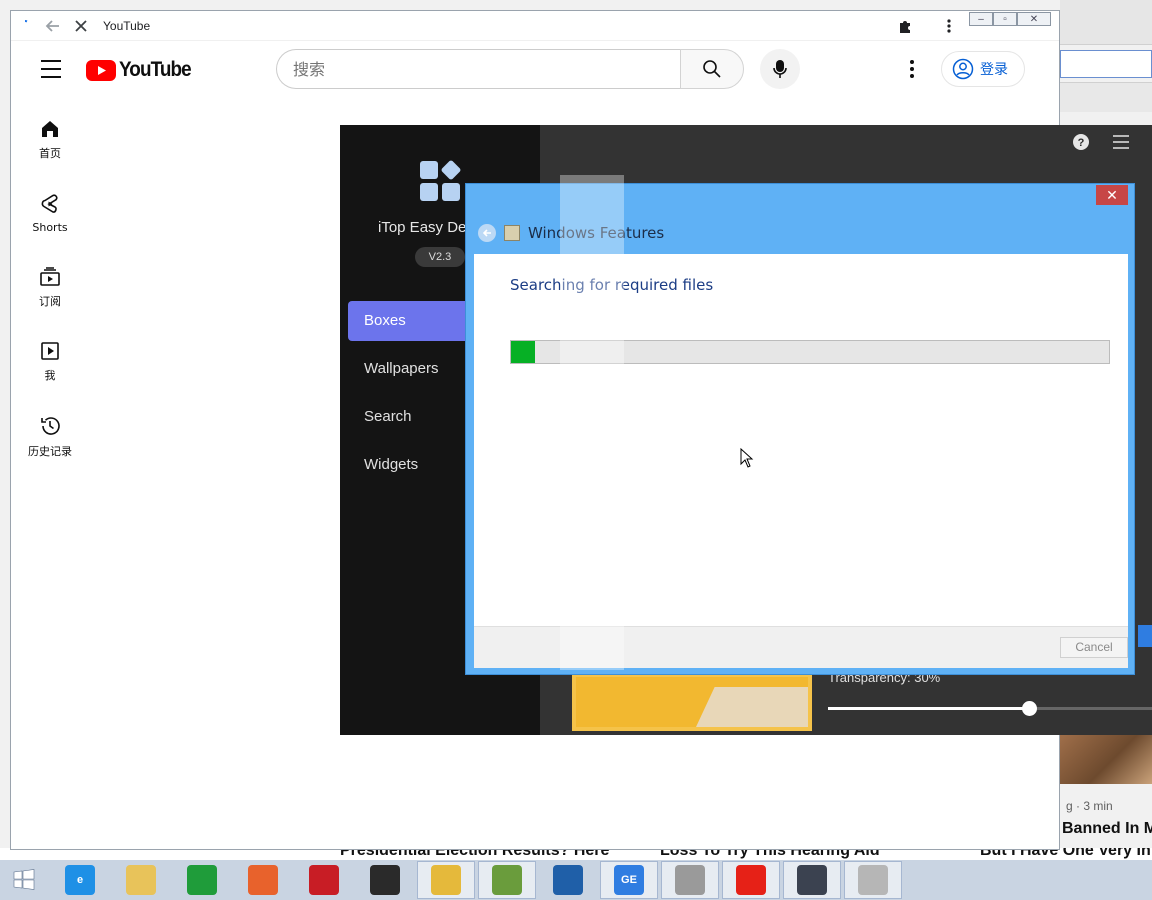 The image size is (1152, 900). I want to click on itop-version-badge: V2.3, so click(440, 257).